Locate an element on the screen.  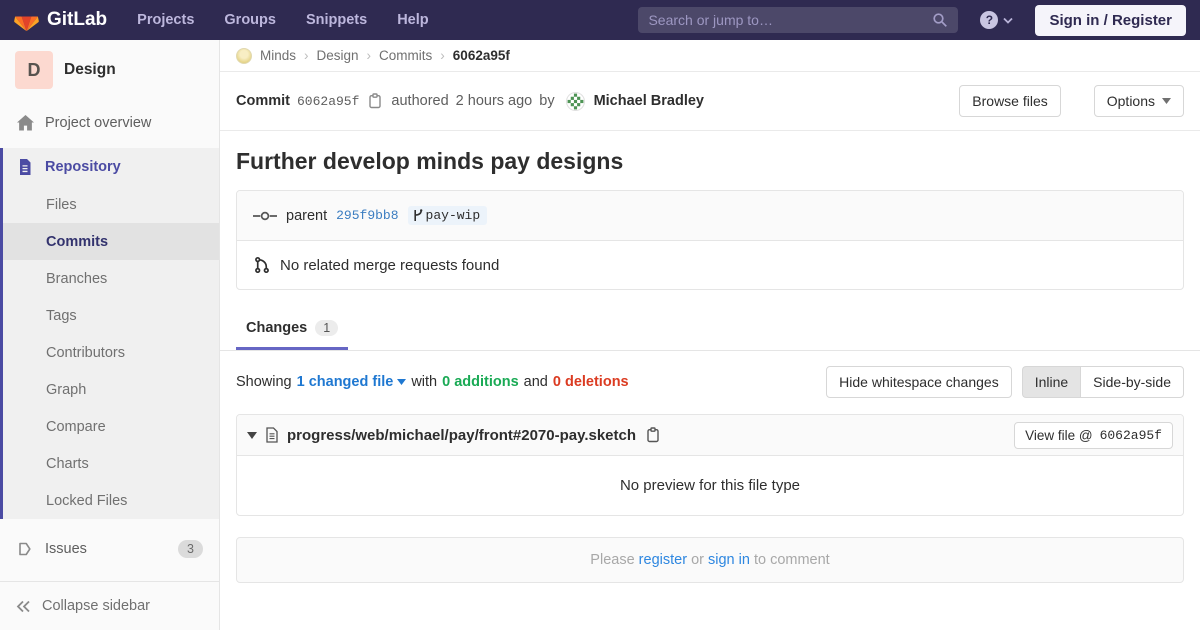
comment-prompt: Please register or sign in to comment is located at coordinates (710, 560).